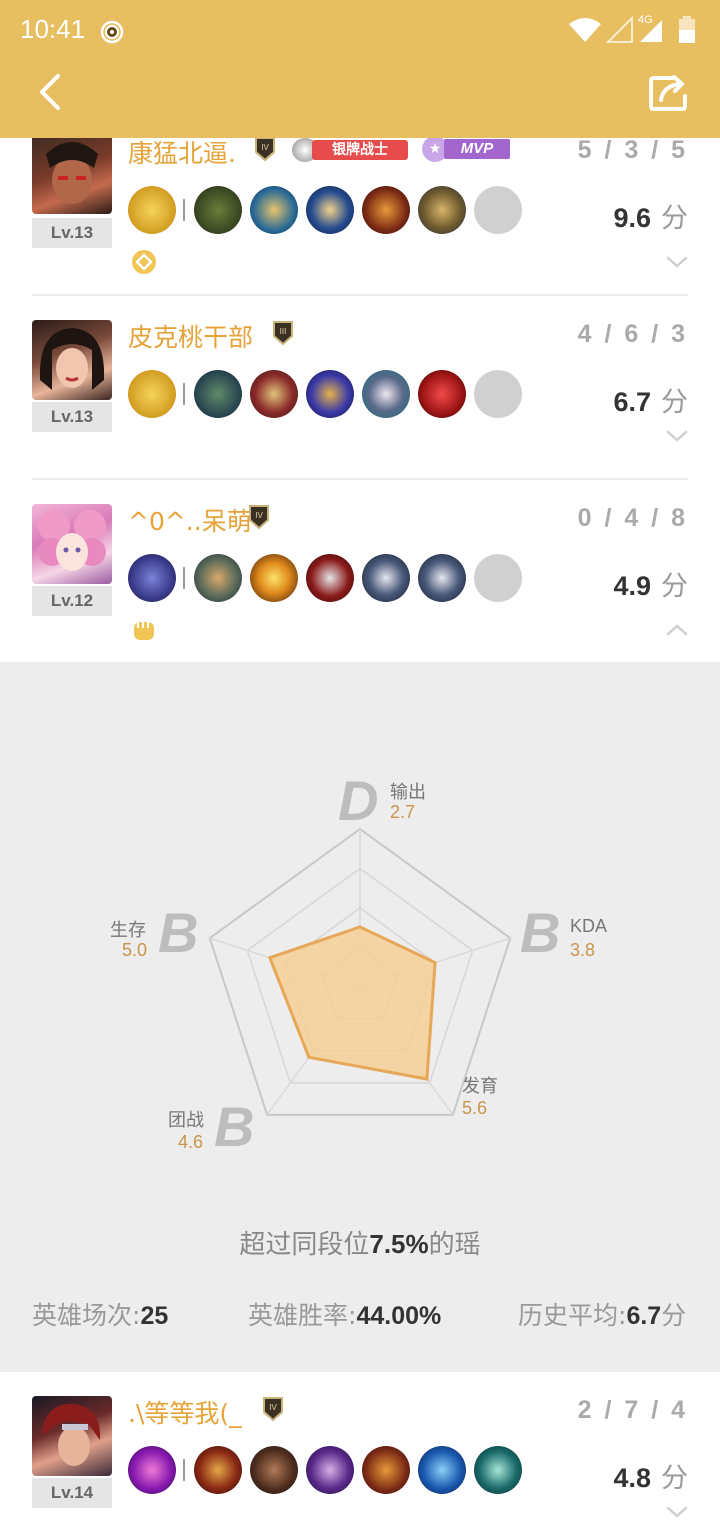 The height and width of the screenshot is (1520, 720). I want to click on player-row: Lv.14 .\等等我(_ IV 2 / 7 / 4 4.8 分, so click(360, 1446).